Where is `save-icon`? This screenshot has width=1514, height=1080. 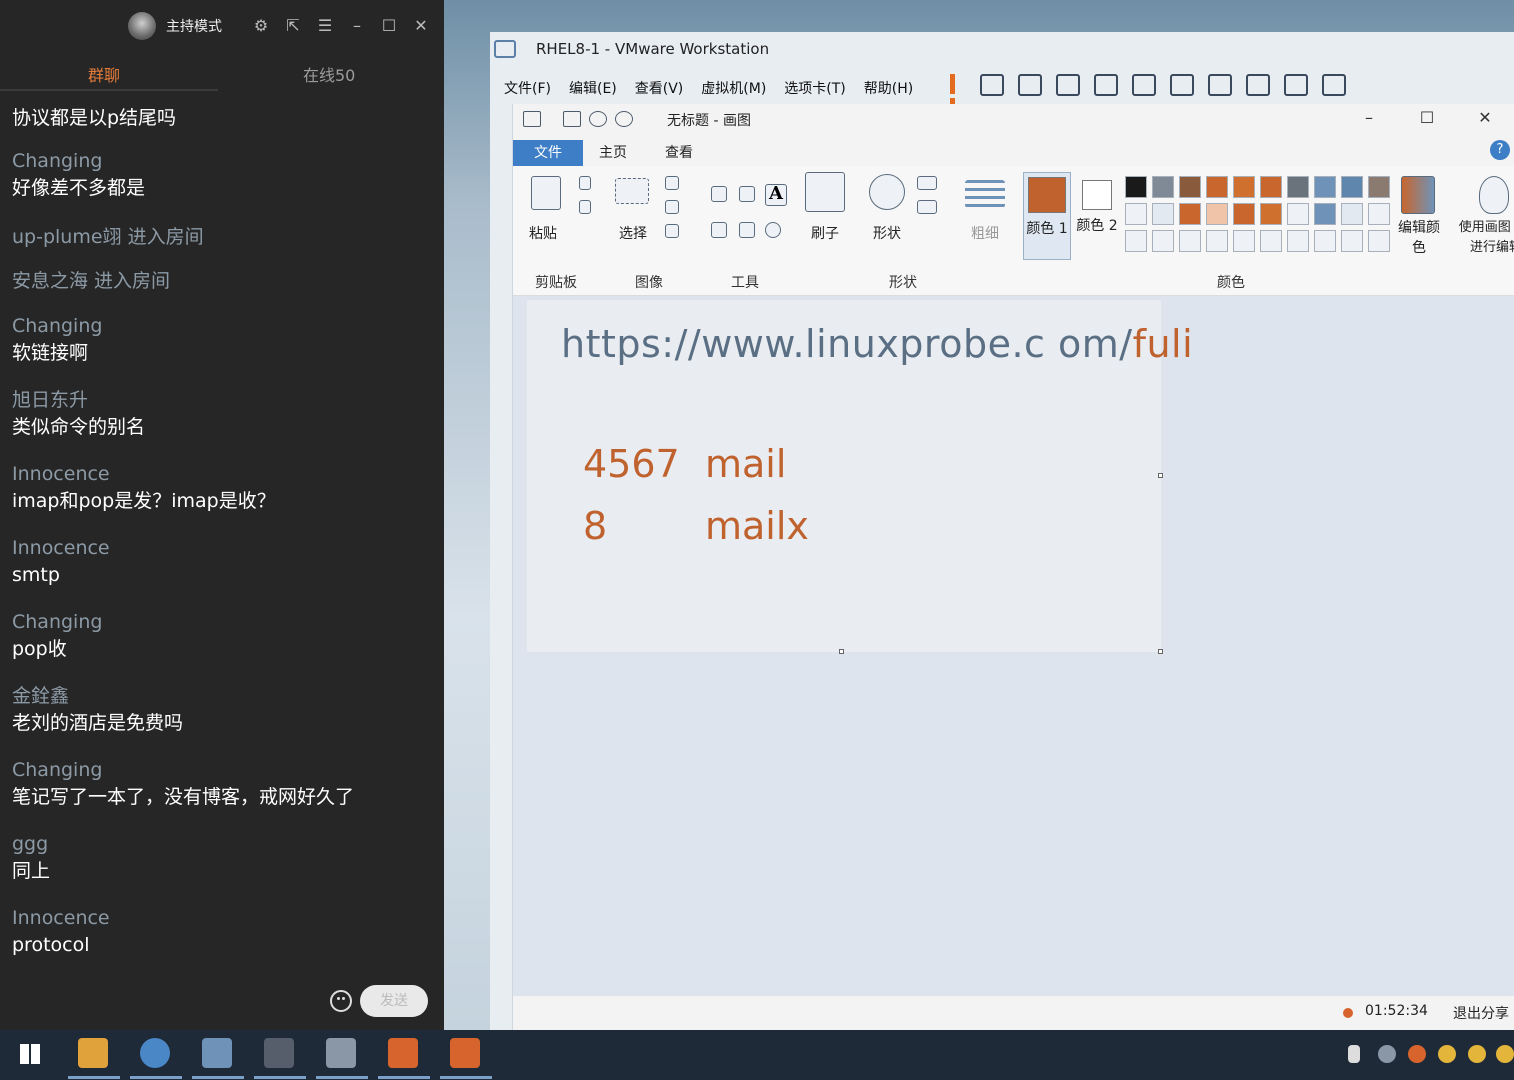
save-icon is located at coordinates (572, 119).